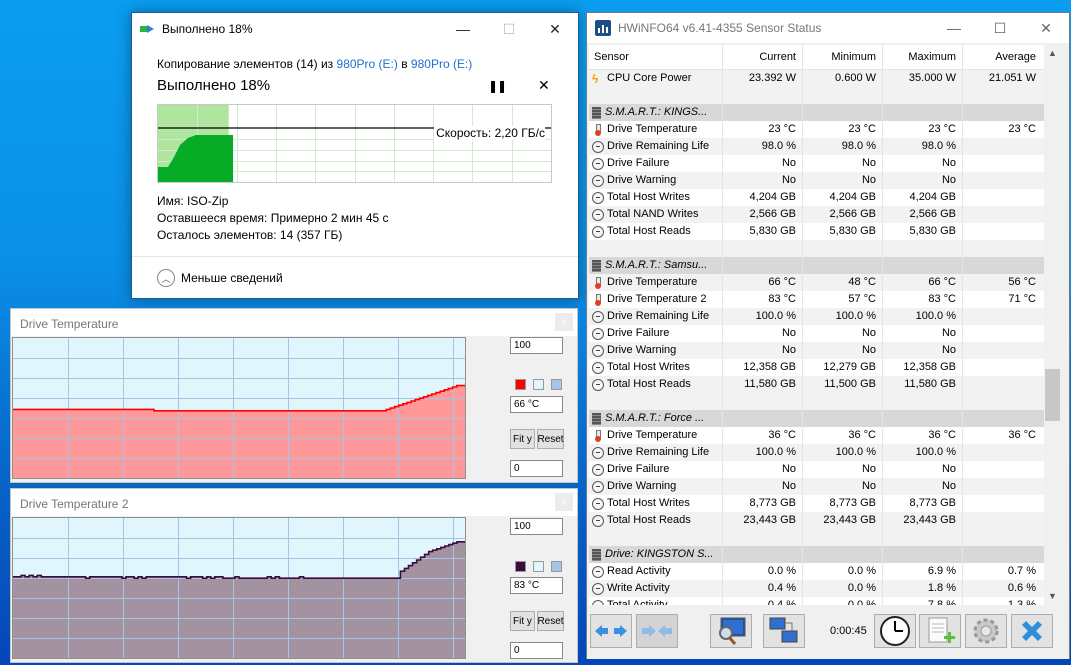  What do you see at coordinates (816, 401) in the screenshot?
I see `spacer-row` at bounding box center [816, 401].